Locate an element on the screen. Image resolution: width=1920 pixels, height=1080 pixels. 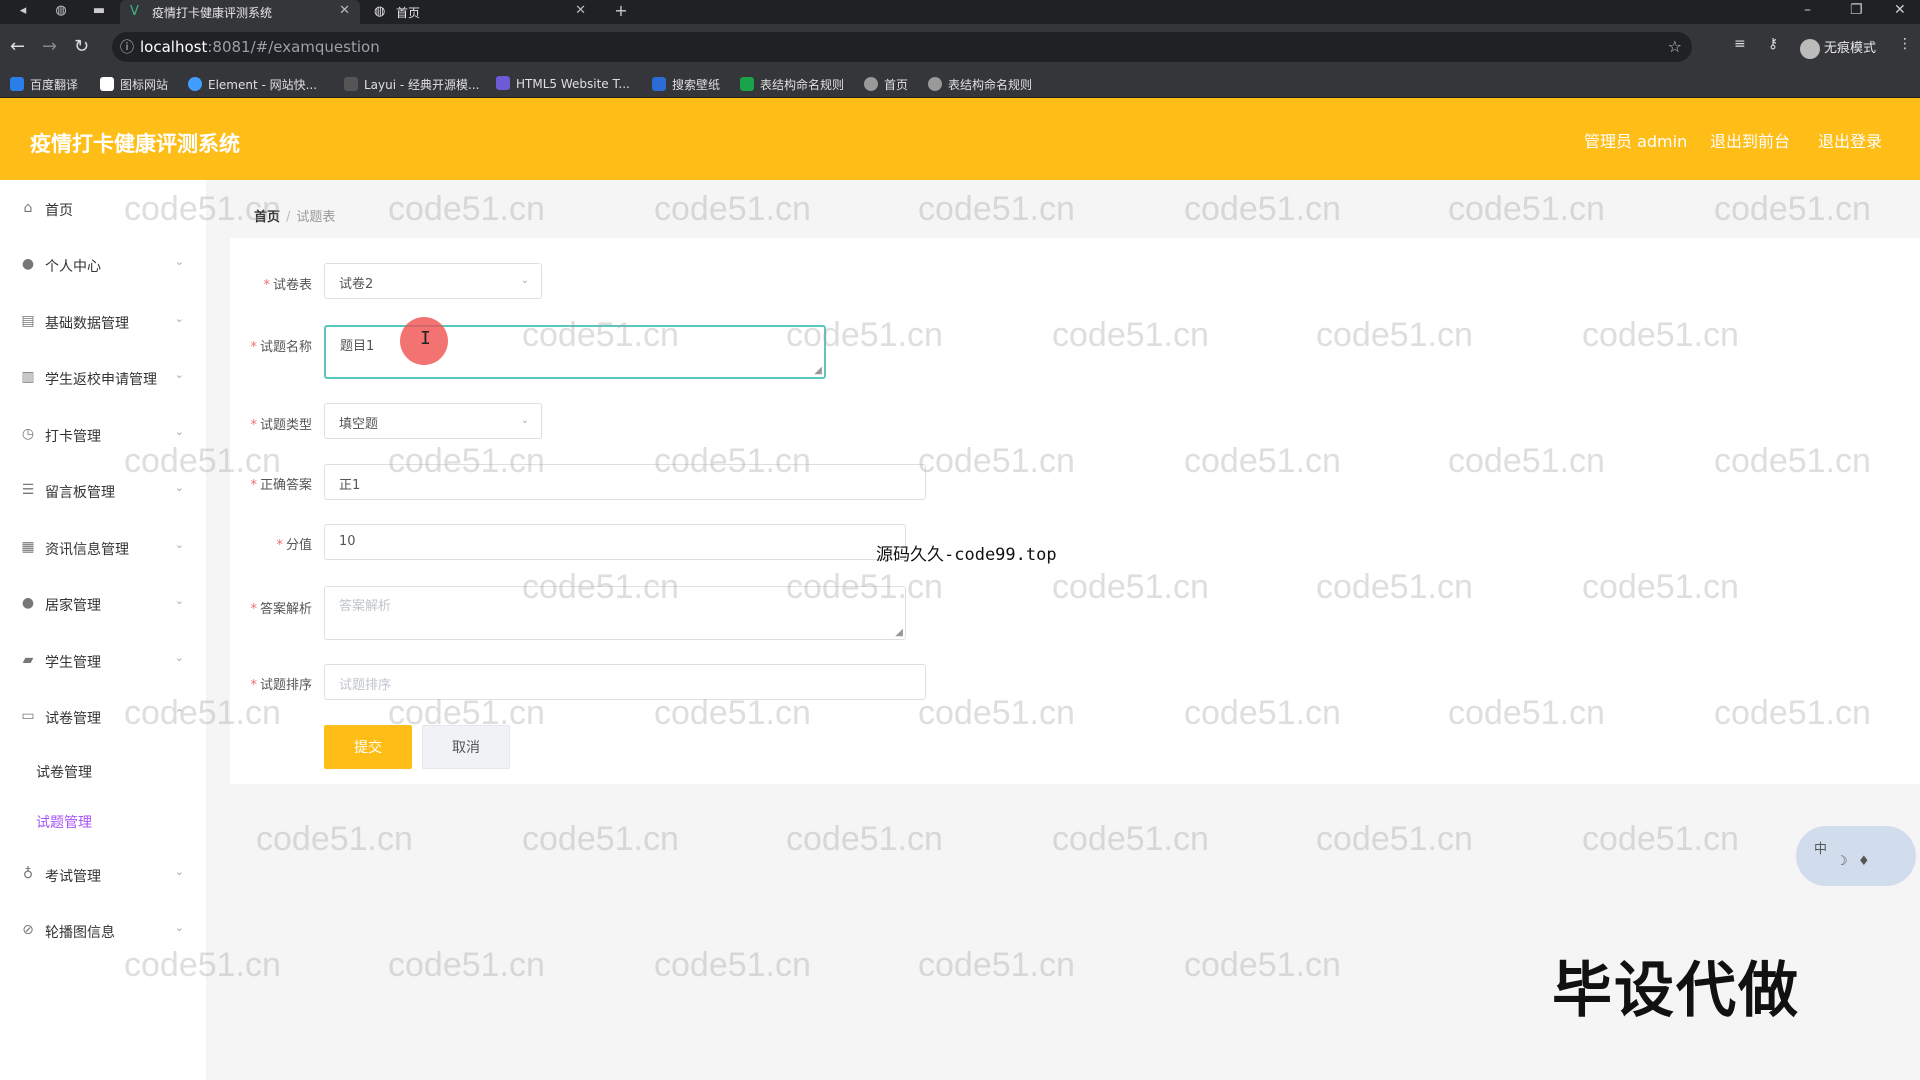
tab-title: 疫情打卡健康评测系统 is located at coordinates (212, 13).